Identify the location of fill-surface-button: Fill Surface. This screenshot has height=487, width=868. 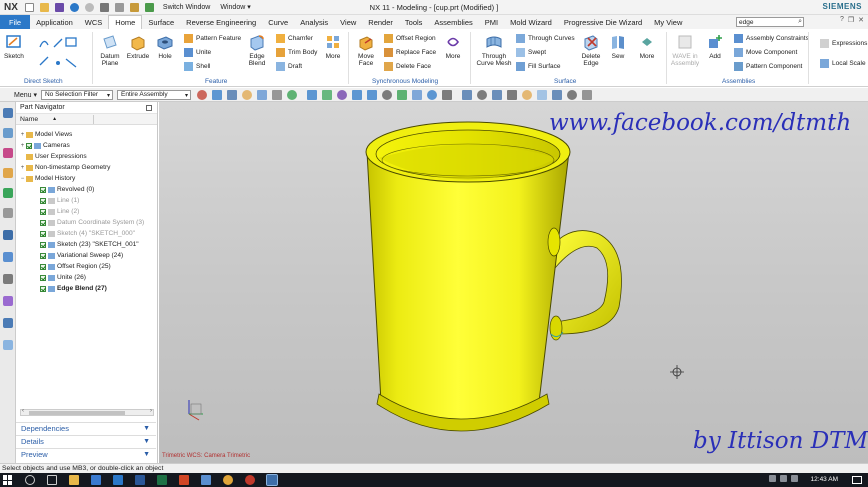
(538, 66).